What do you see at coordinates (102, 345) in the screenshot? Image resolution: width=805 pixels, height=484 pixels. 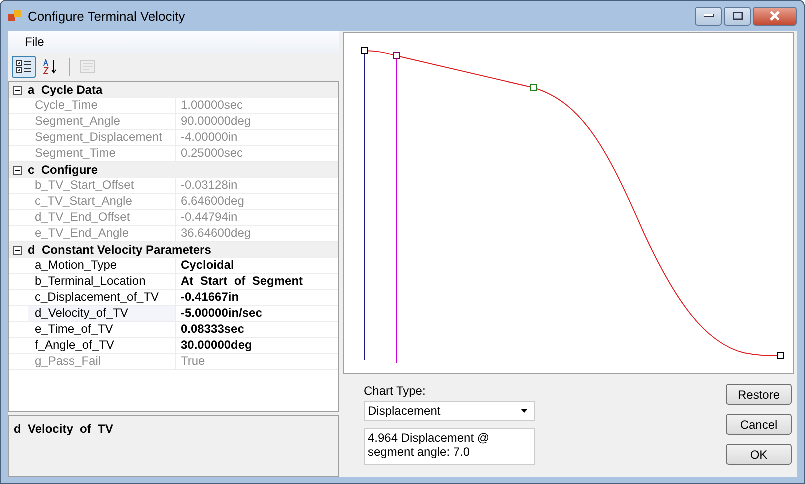 I see `property-name: f_Angle_of_TV` at bounding box center [102, 345].